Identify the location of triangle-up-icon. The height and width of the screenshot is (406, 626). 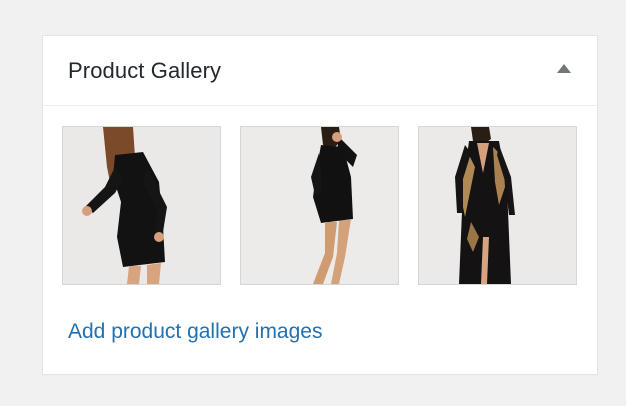
(564, 68).